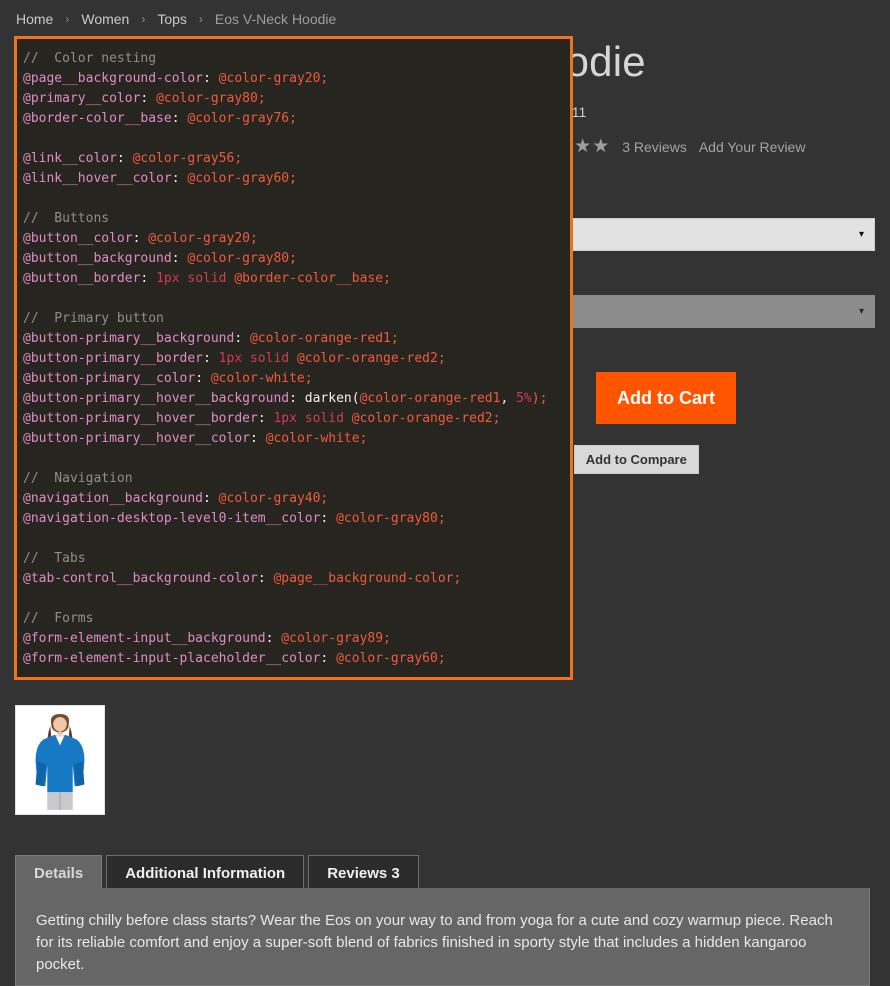 The width and height of the screenshot is (890, 986). I want to click on code-token: @button-primary__hover__background, so click(156, 398).